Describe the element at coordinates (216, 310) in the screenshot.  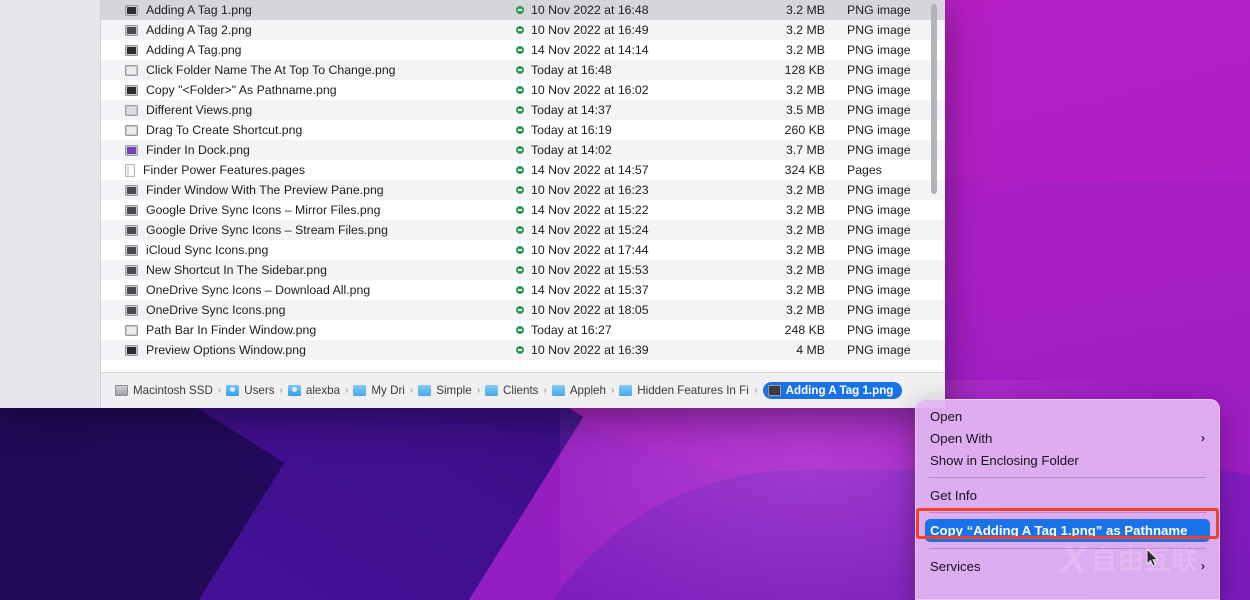
I see `file-name-label: OneDrive Sync Icons.png` at that location.